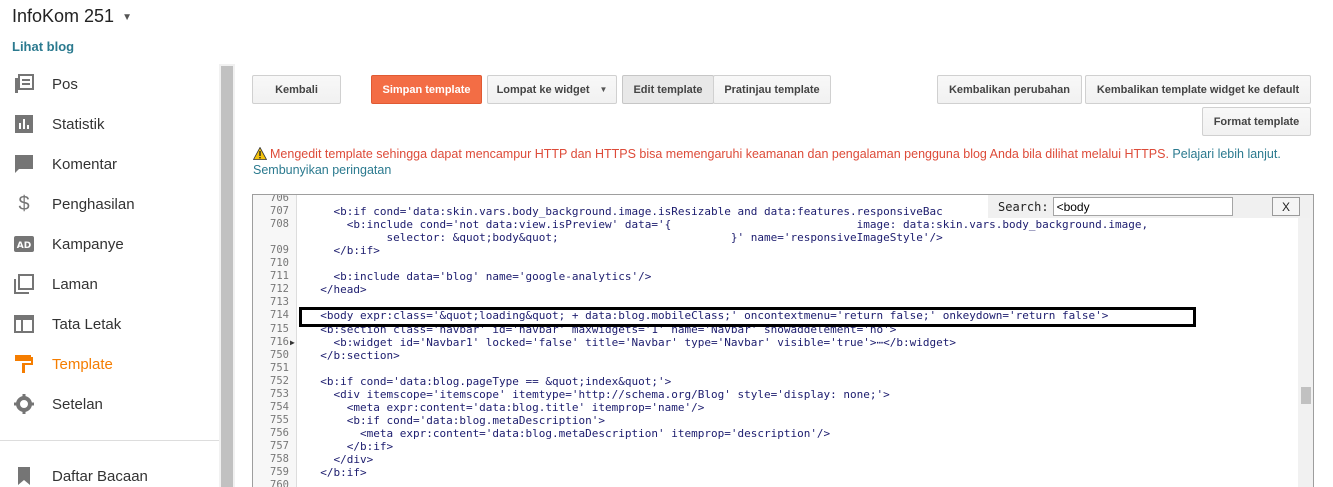  Describe the element at coordinates (353, 355) in the screenshot. I see `code-text: </b:section>` at that location.